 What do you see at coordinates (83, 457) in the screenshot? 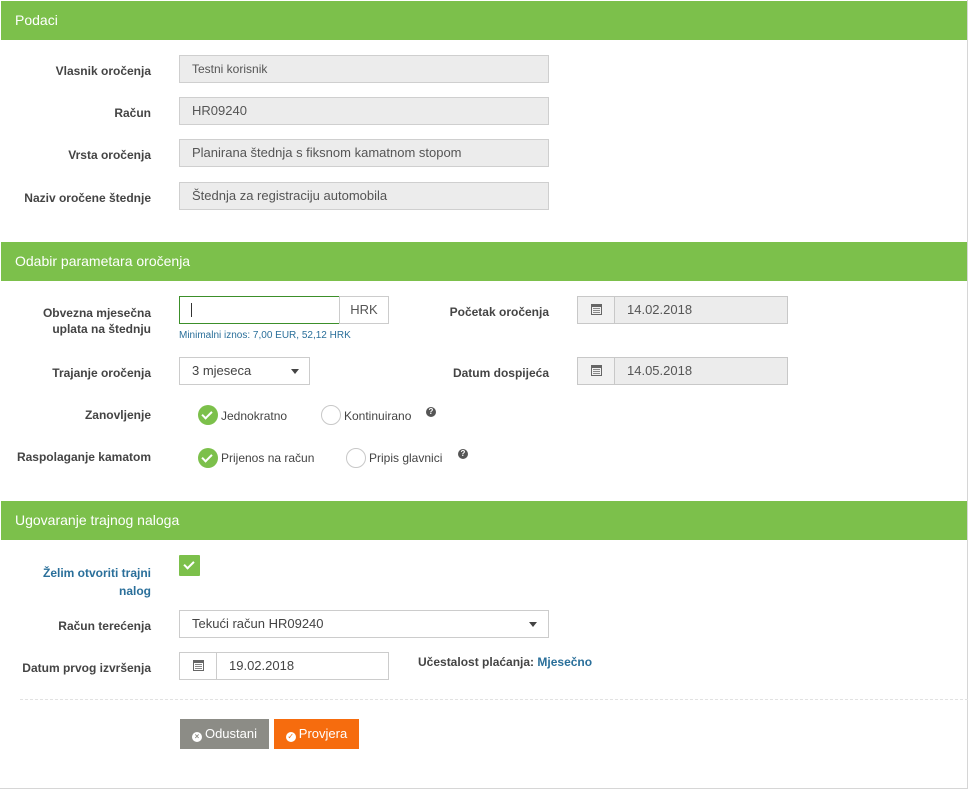
I see `kamata-label: Raspolaganje kamatom` at bounding box center [83, 457].